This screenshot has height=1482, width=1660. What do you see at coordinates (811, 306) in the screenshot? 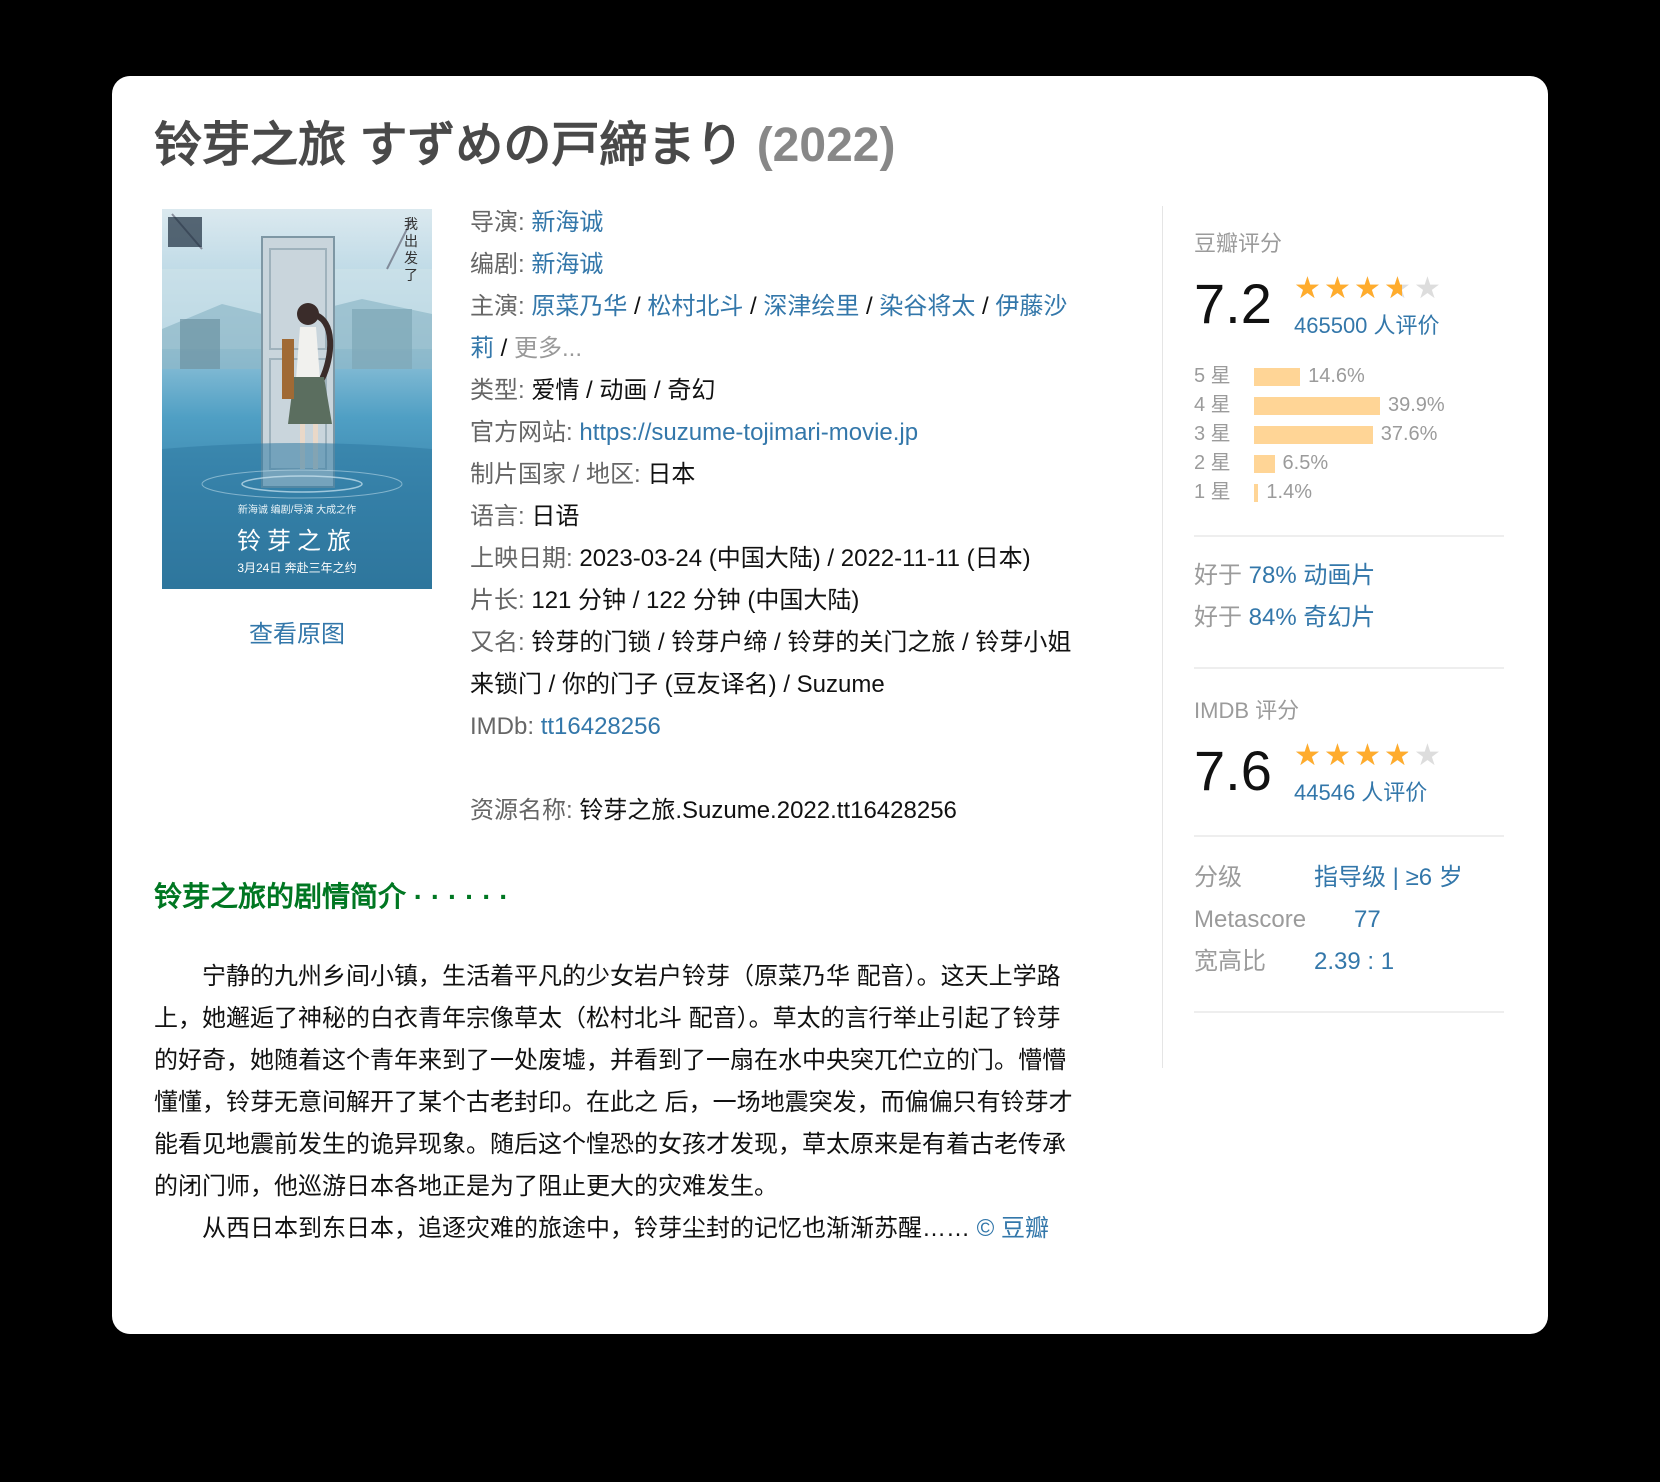
I see `cast-link: 深津绘里` at bounding box center [811, 306].